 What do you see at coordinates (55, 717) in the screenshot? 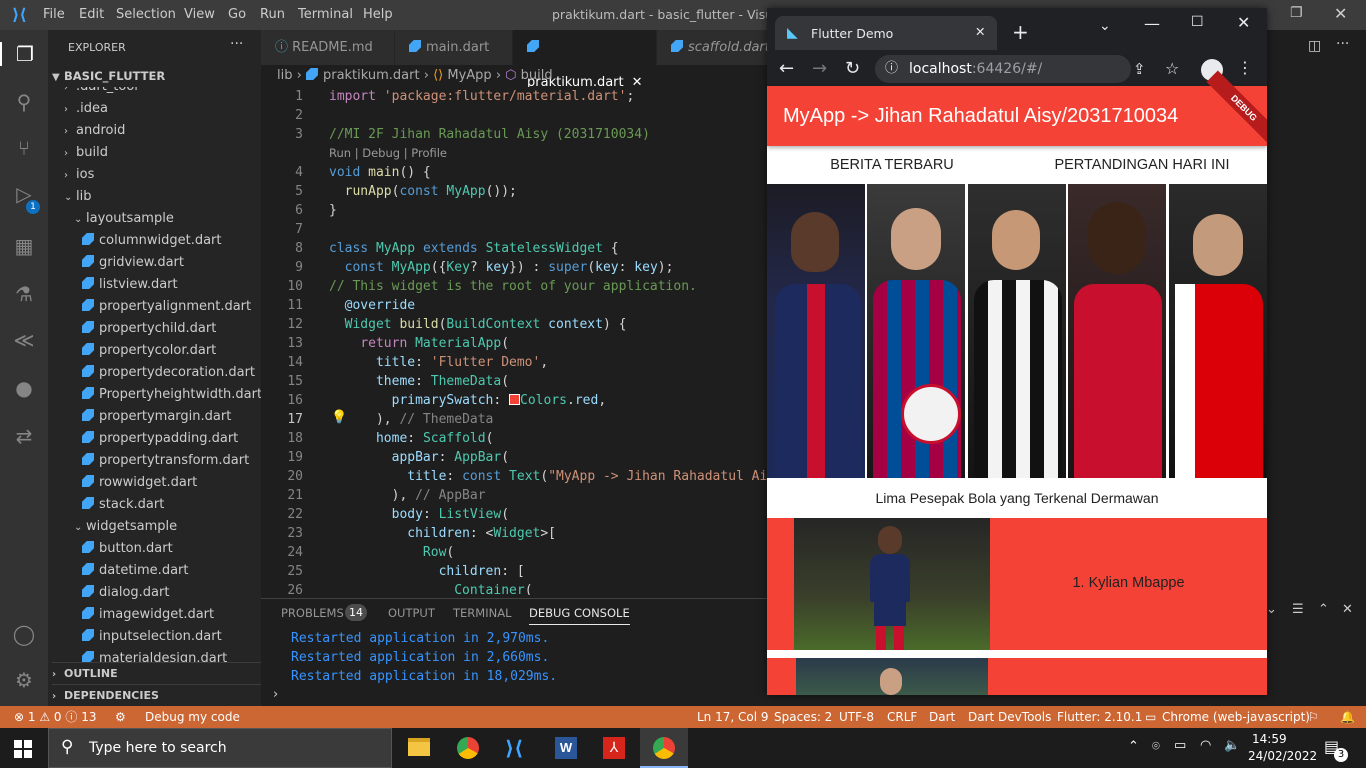
I see `problems-status: ⊗ 1 ⚠ 0 ⓘ 13` at bounding box center [55, 717].